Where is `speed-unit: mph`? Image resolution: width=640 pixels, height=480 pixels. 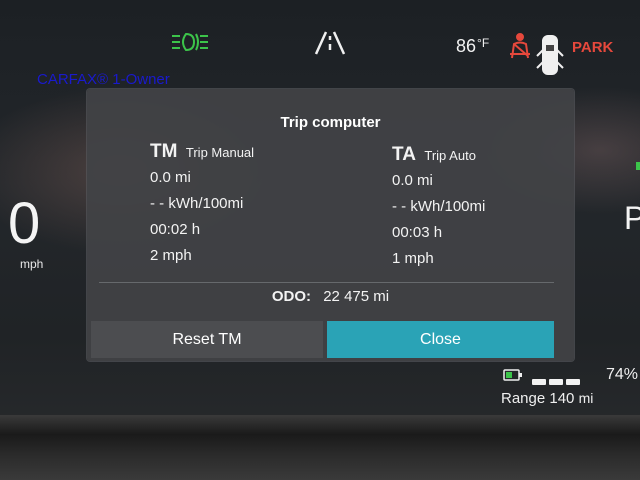
speed-unit: mph is located at coordinates (32, 264).